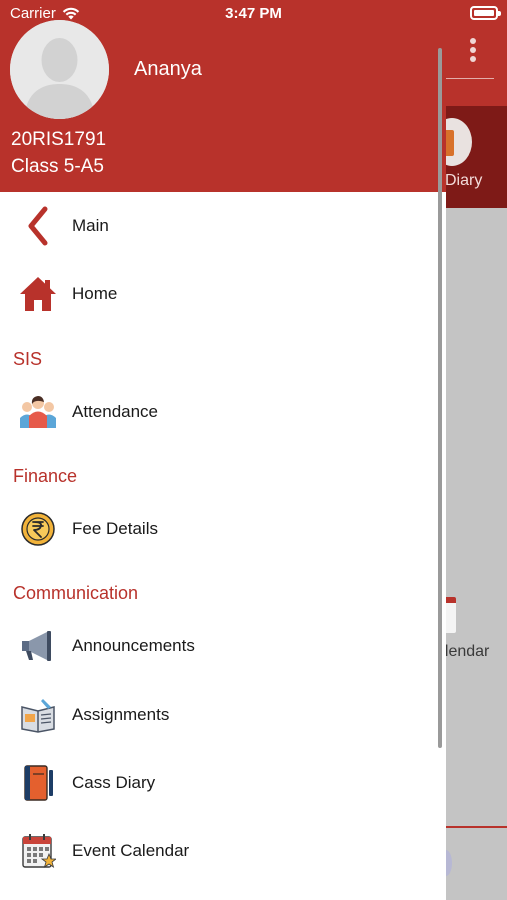  I want to click on menu-item-attendance: Attendance, so click(223, 412).